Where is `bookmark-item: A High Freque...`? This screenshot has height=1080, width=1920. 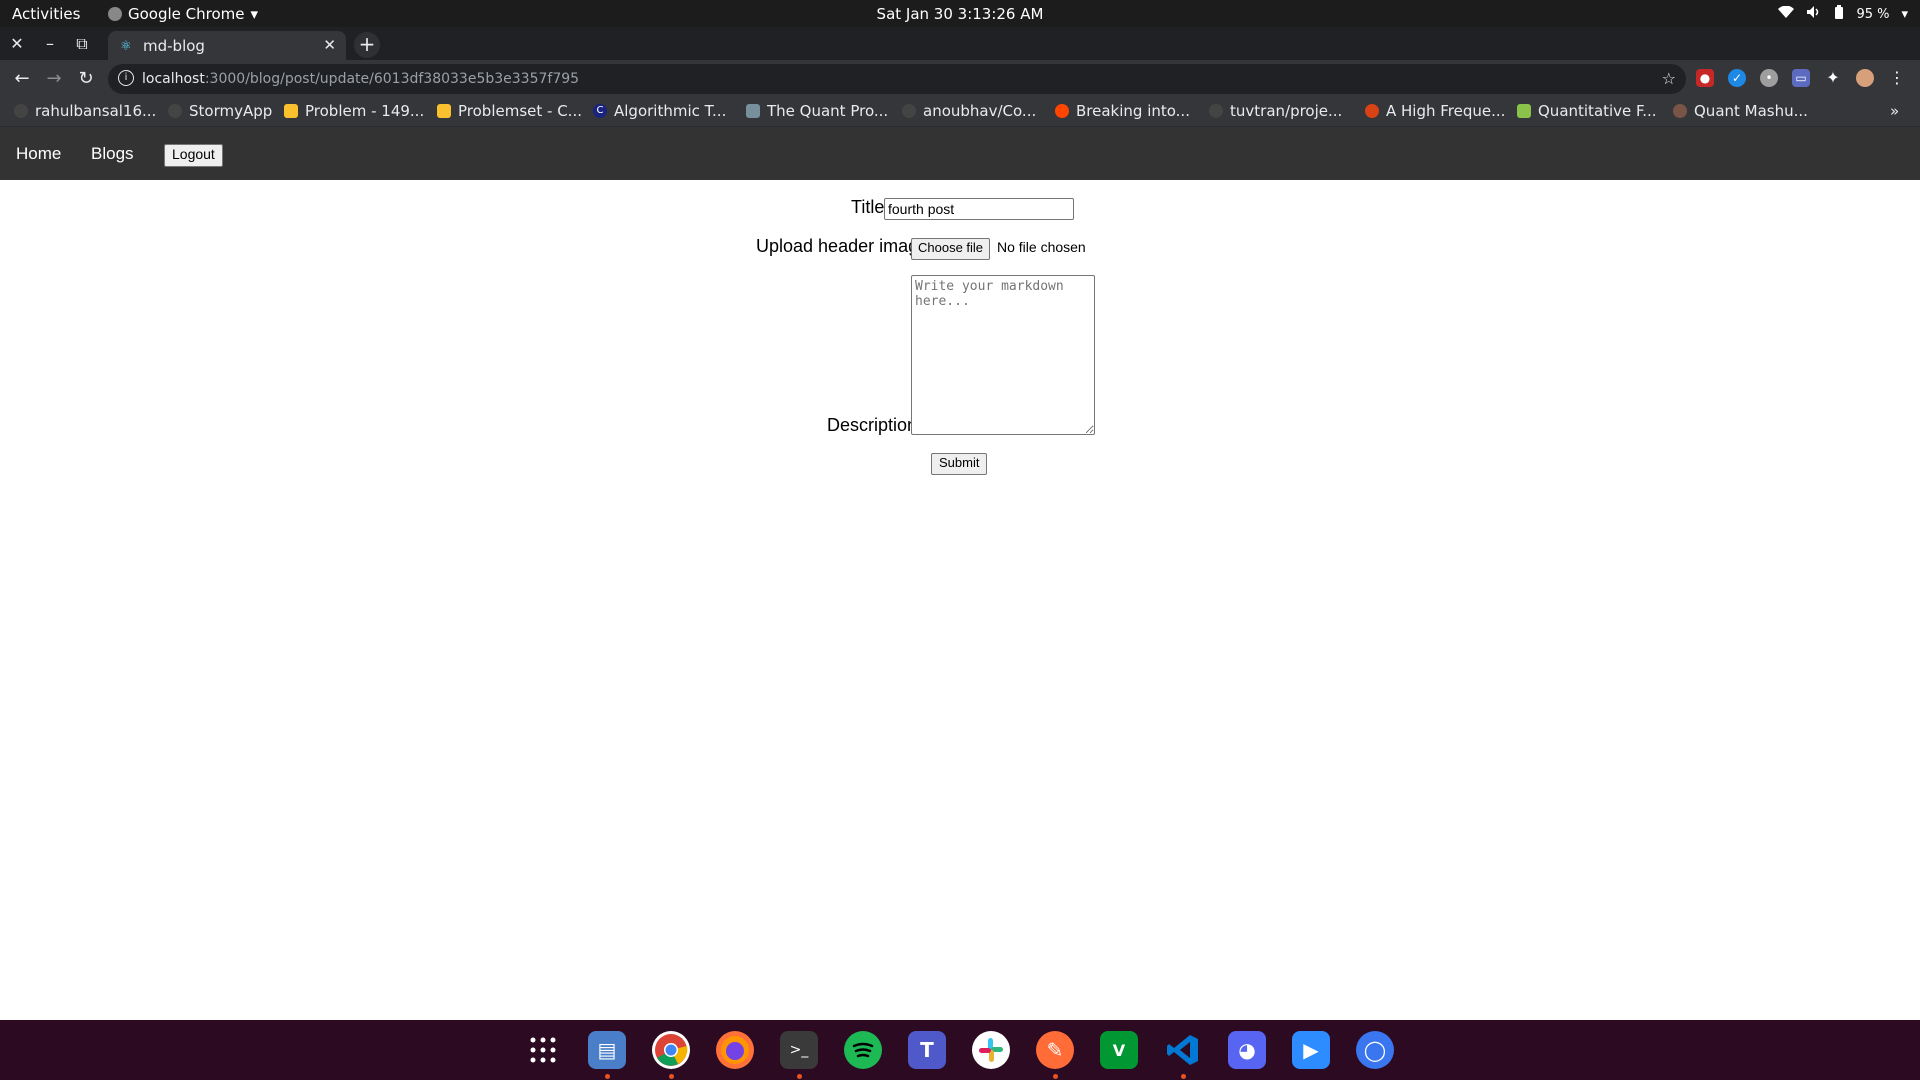 bookmark-item: A High Freque... is located at coordinates (1435, 111).